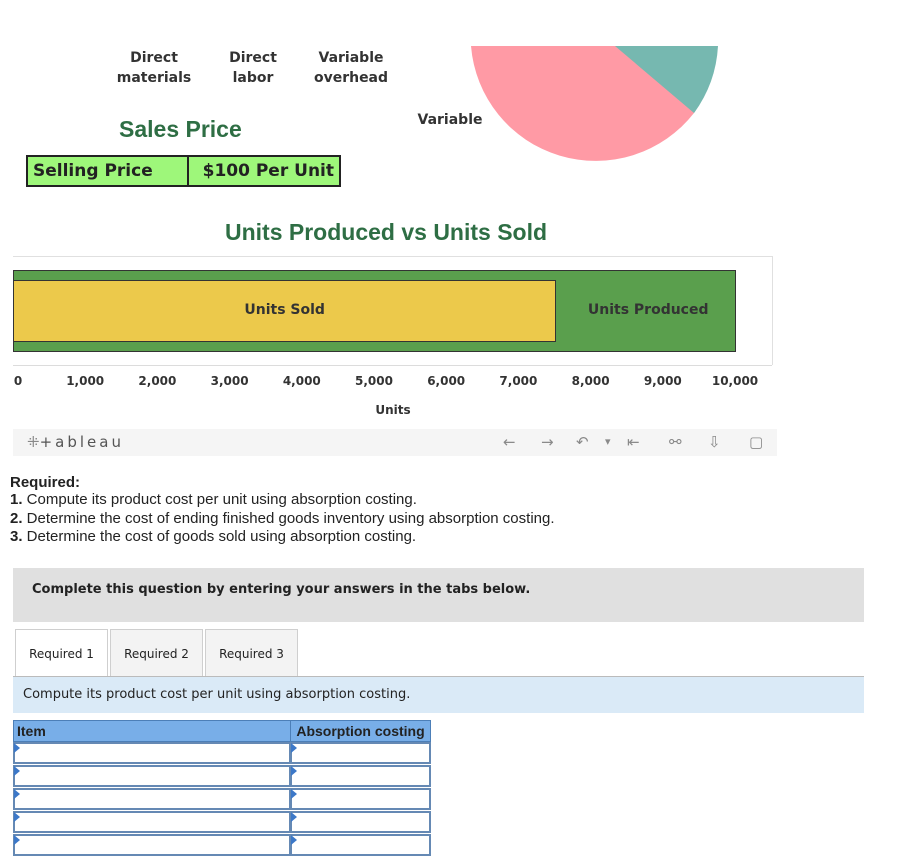 The height and width of the screenshot is (861, 911). Describe the element at coordinates (16, 536) in the screenshot. I see `required-item-3-number: 3.` at that location.